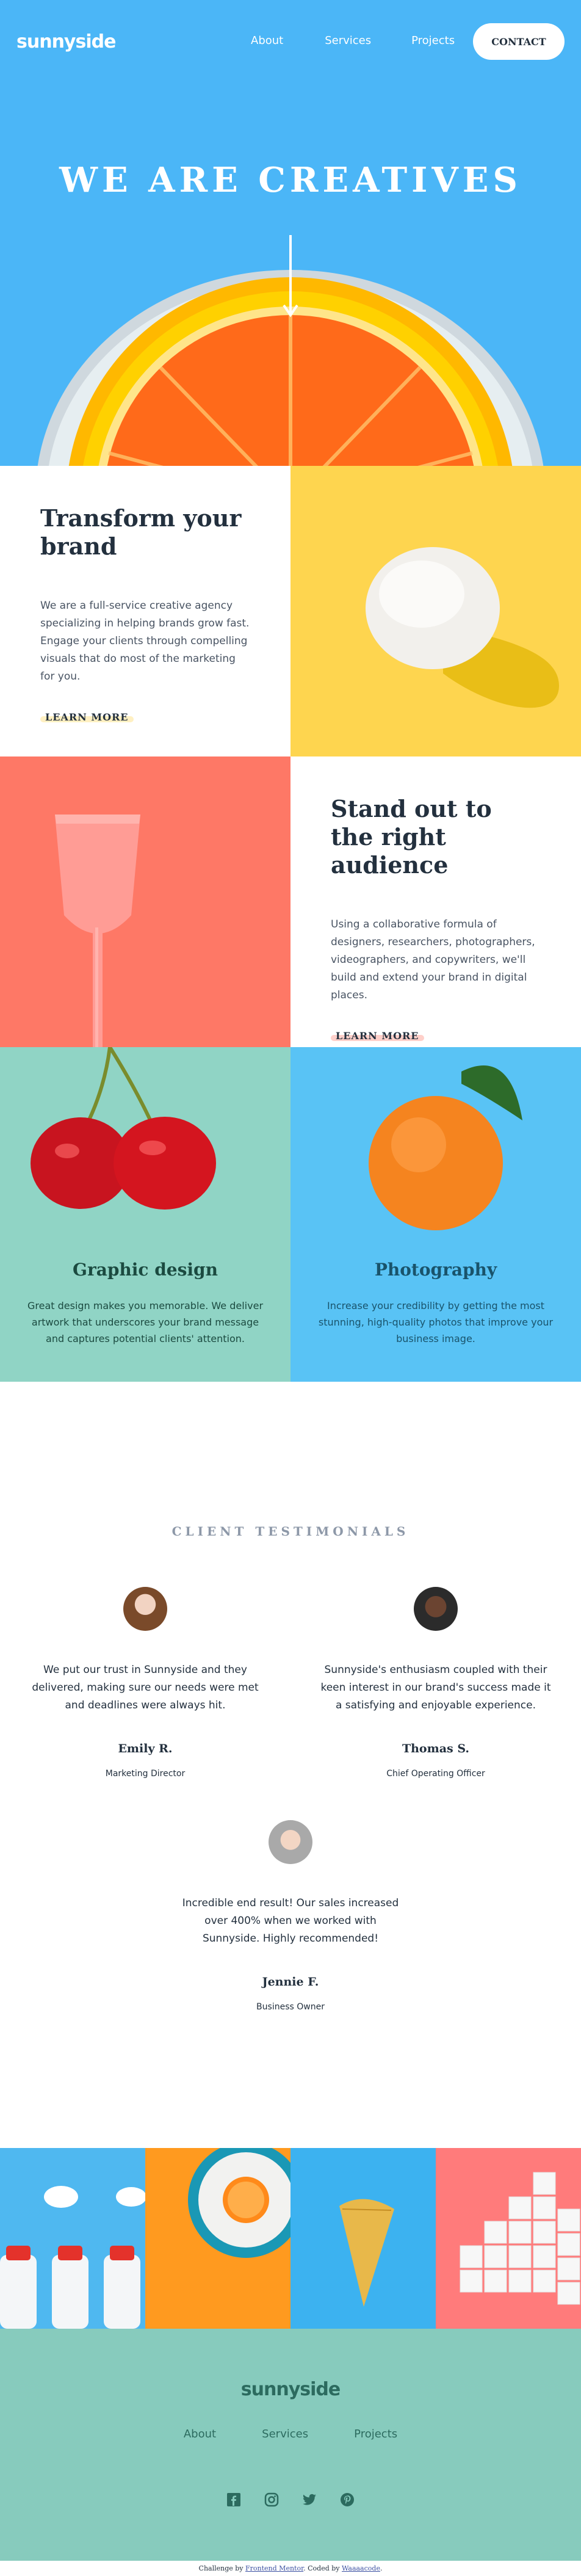 The image size is (581, 2576). I want to click on gallery-orange-plate, so click(218, 2238).